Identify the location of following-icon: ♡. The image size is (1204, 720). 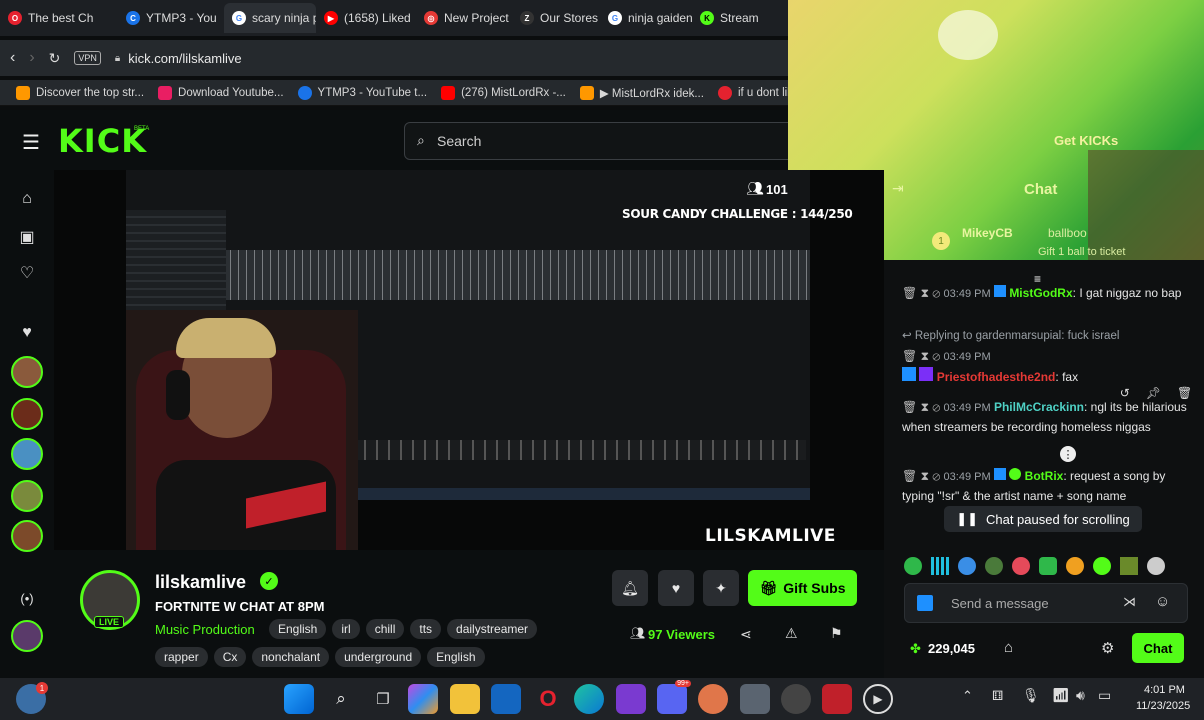
(27, 273).